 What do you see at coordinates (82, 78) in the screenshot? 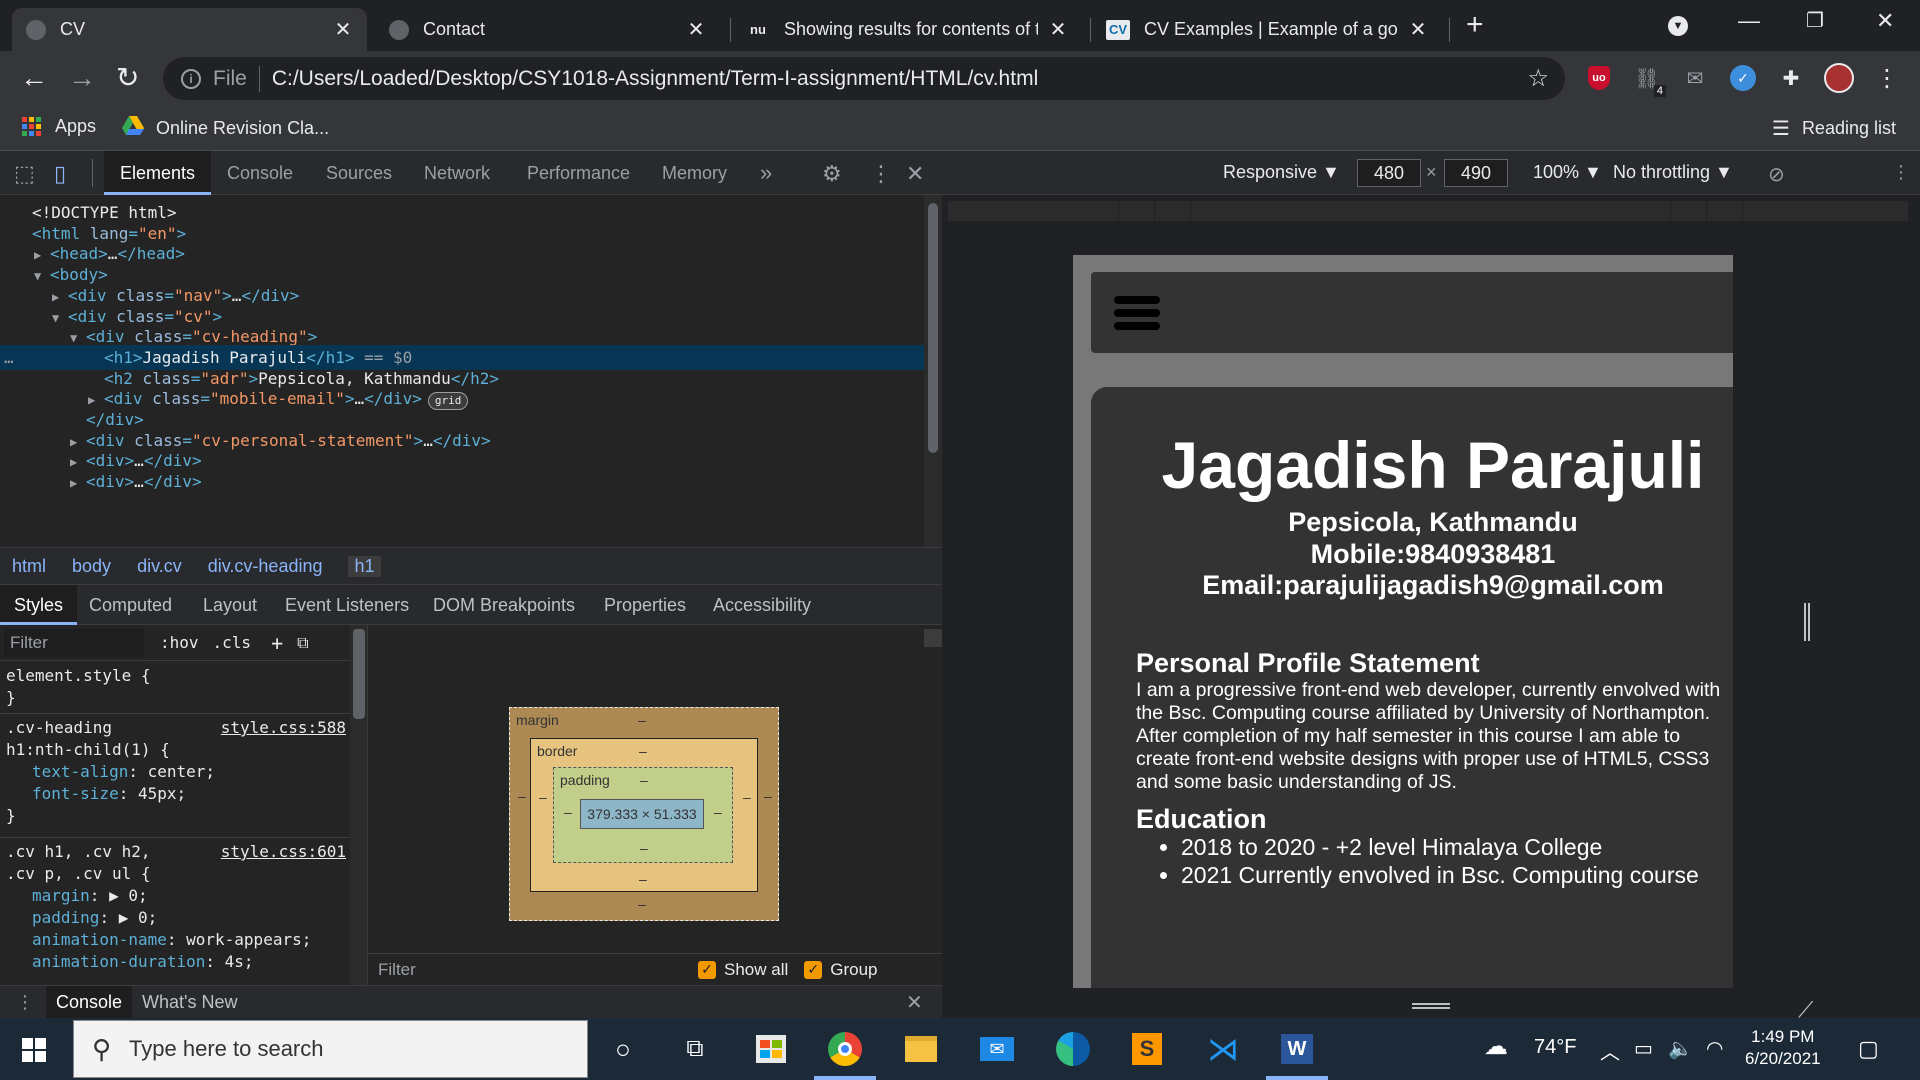
I see `forward-icon: →` at bounding box center [82, 78].